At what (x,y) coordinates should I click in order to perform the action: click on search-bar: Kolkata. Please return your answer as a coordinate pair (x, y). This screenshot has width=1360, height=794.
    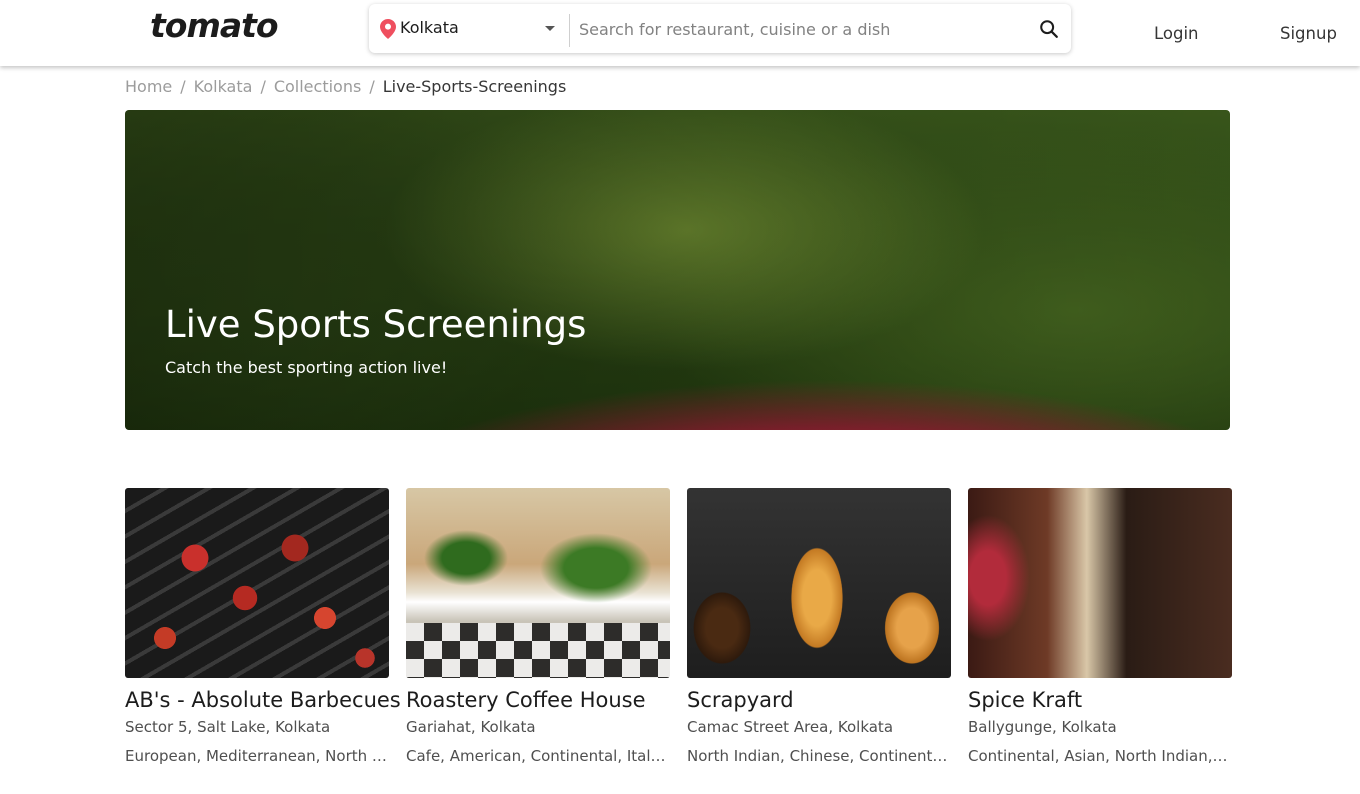
    Looking at the image, I should click on (720, 28).